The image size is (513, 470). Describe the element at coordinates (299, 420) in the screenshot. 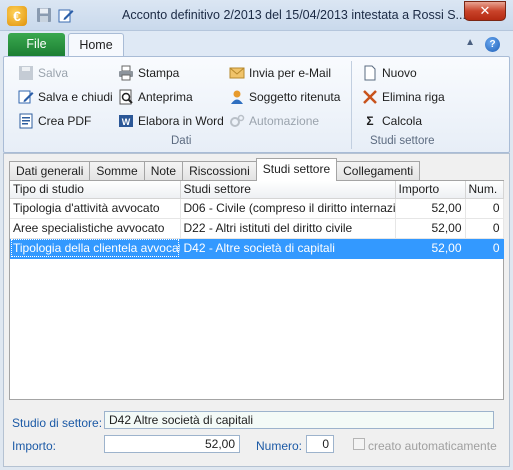

I see `studio-di-settore-field: D42 Altre società di capitali` at that location.